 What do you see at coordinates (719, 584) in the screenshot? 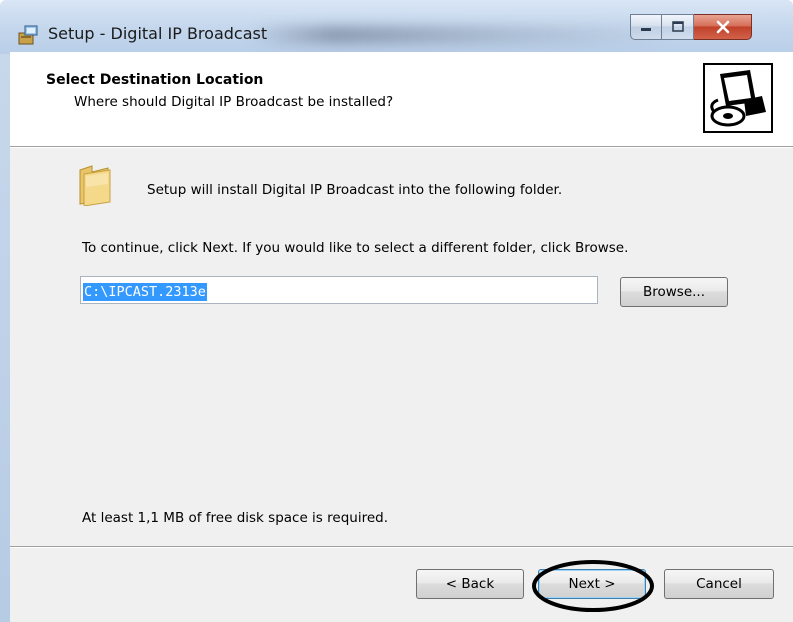
I see `cancel-button: Cancel` at bounding box center [719, 584].